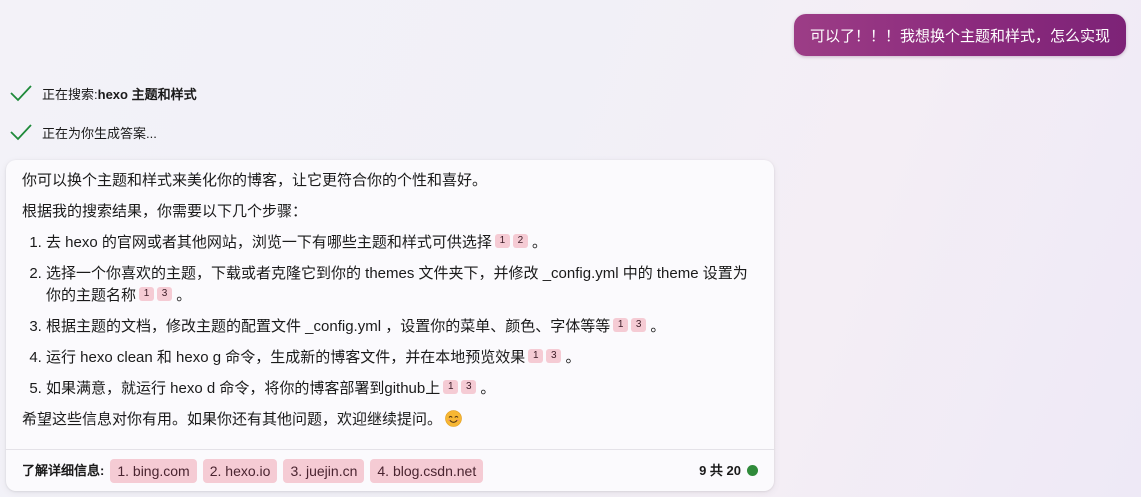 The image size is (1141, 497). What do you see at coordinates (720, 470) in the screenshot?
I see `turn-counter-text: 9 共 20` at bounding box center [720, 470].